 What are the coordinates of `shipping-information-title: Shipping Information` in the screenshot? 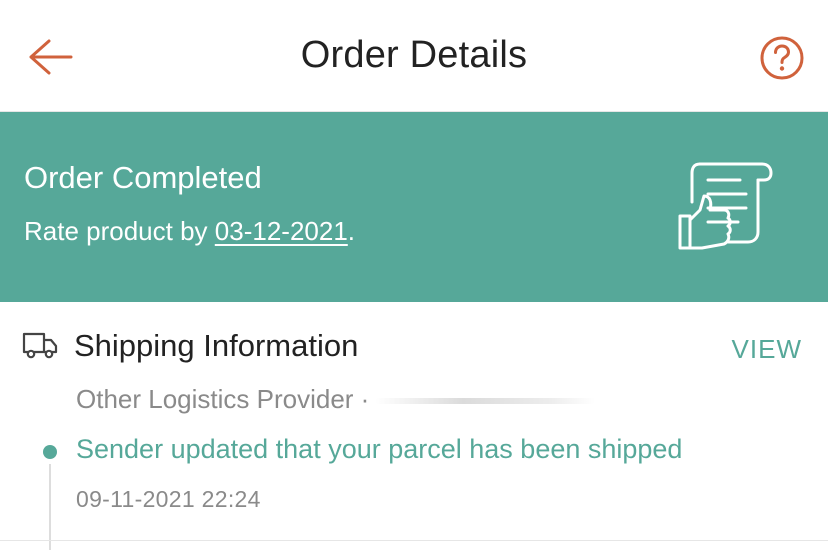 It's located at (216, 345).